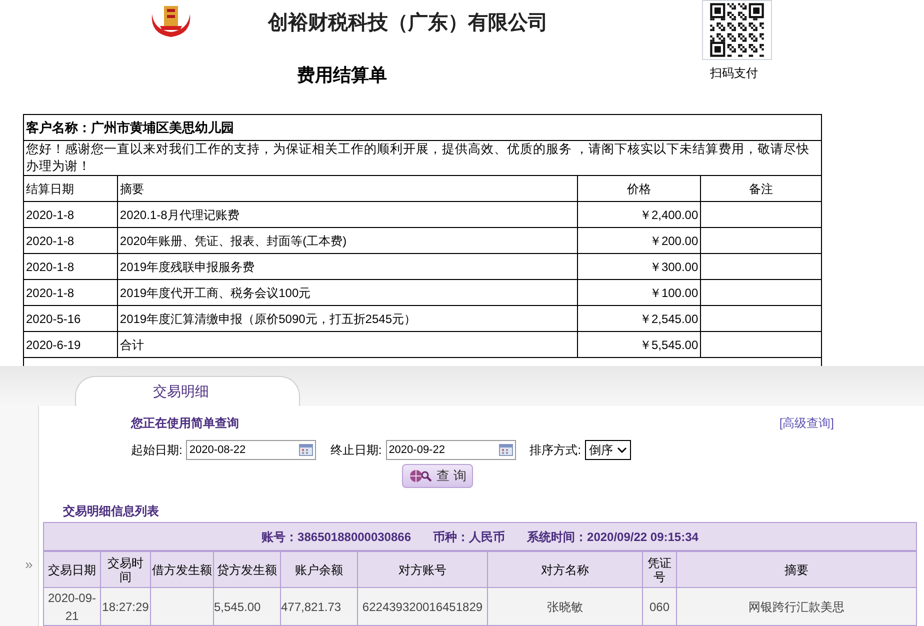 Image resolution: width=924 pixels, height=626 pixels. Describe the element at coordinates (72, 606) in the screenshot. I see `table-cell: 2020-09-21` at that location.